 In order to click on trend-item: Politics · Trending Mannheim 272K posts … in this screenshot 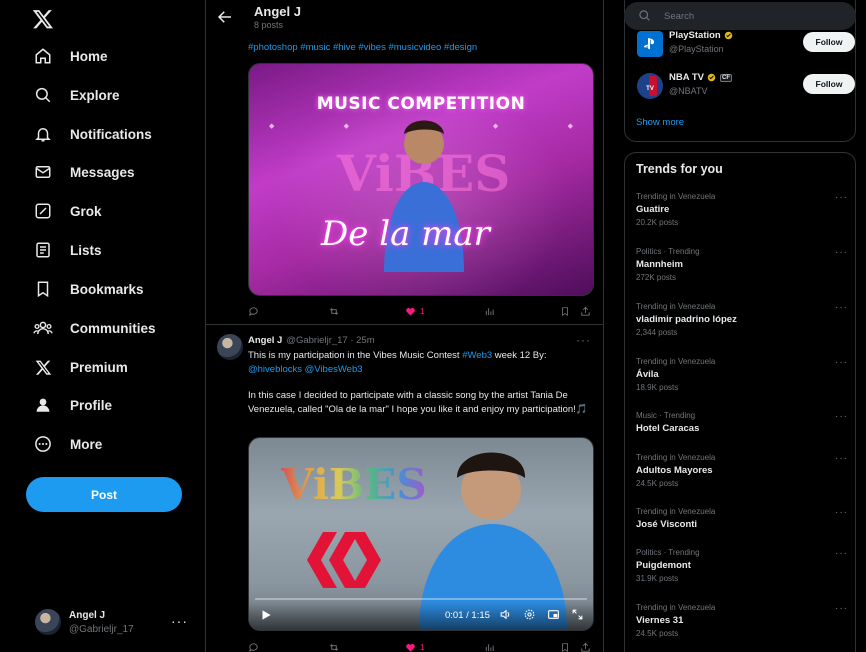, I will do `click(742, 264)`.